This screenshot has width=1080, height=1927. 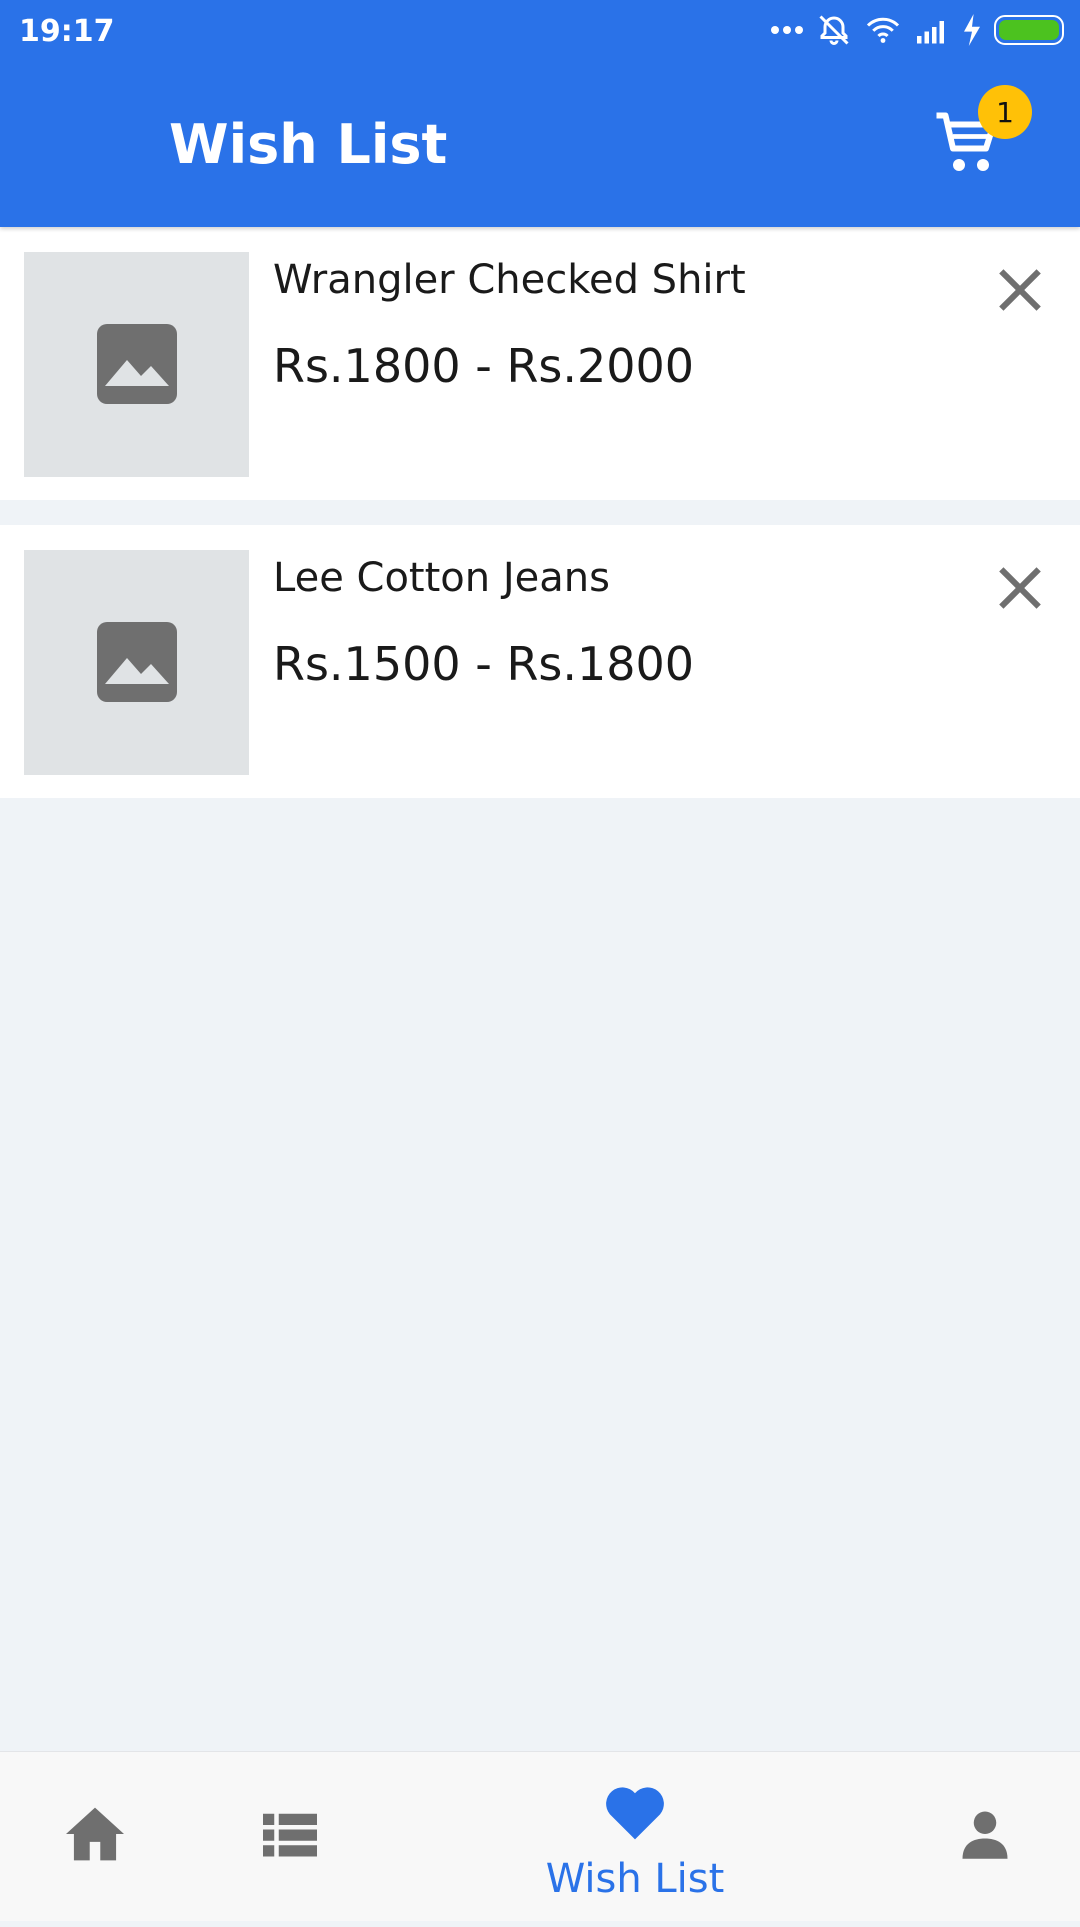 What do you see at coordinates (968, 148) in the screenshot?
I see `shopping-cart-icon` at bounding box center [968, 148].